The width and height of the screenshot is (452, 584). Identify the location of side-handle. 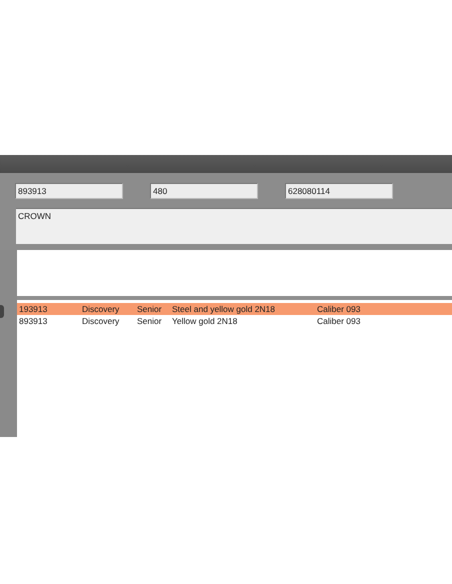
(2, 311).